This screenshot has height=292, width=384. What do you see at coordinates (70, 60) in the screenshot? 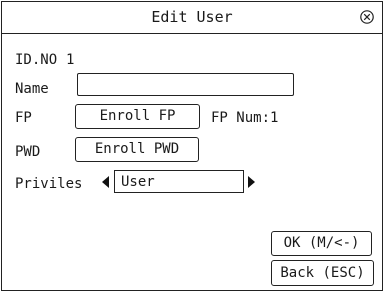
I see `id-value: 1` at bounding box center [70, 60].